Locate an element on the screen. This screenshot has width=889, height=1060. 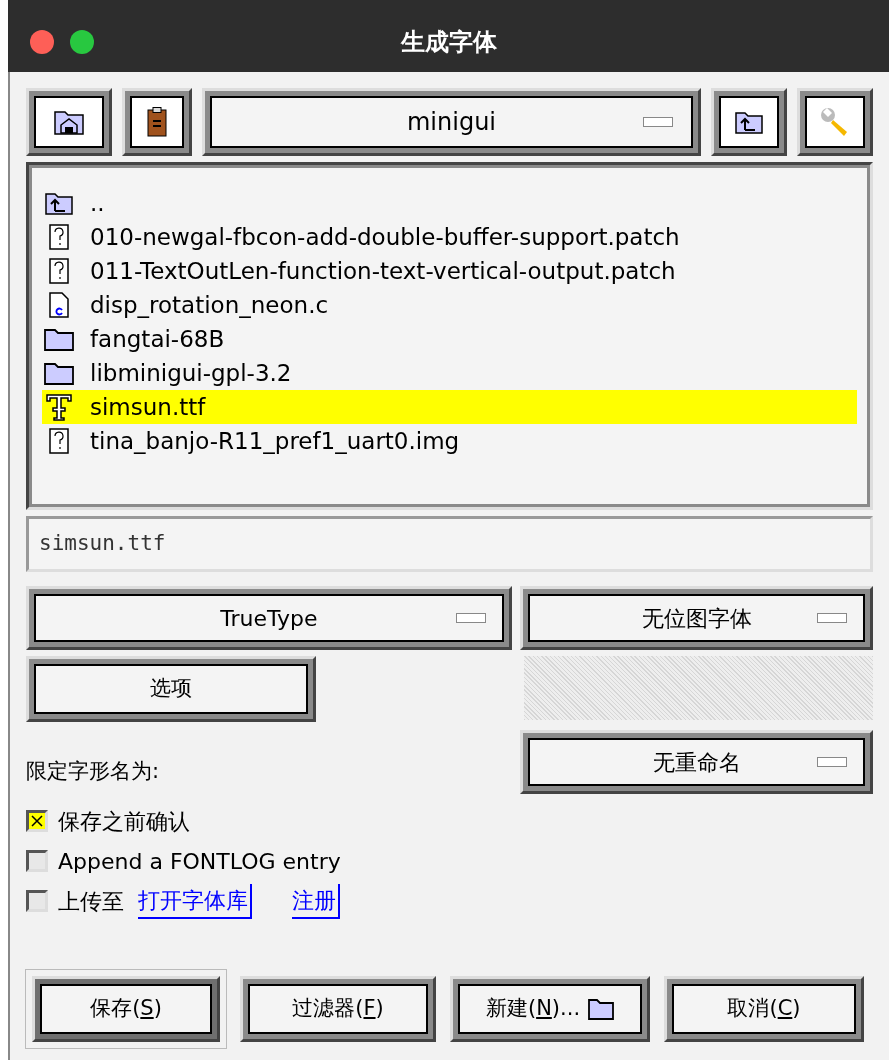
file-list-item: 011-TextOutLen-function-text-vertical-output.patch is located at coordinates (449, 271).